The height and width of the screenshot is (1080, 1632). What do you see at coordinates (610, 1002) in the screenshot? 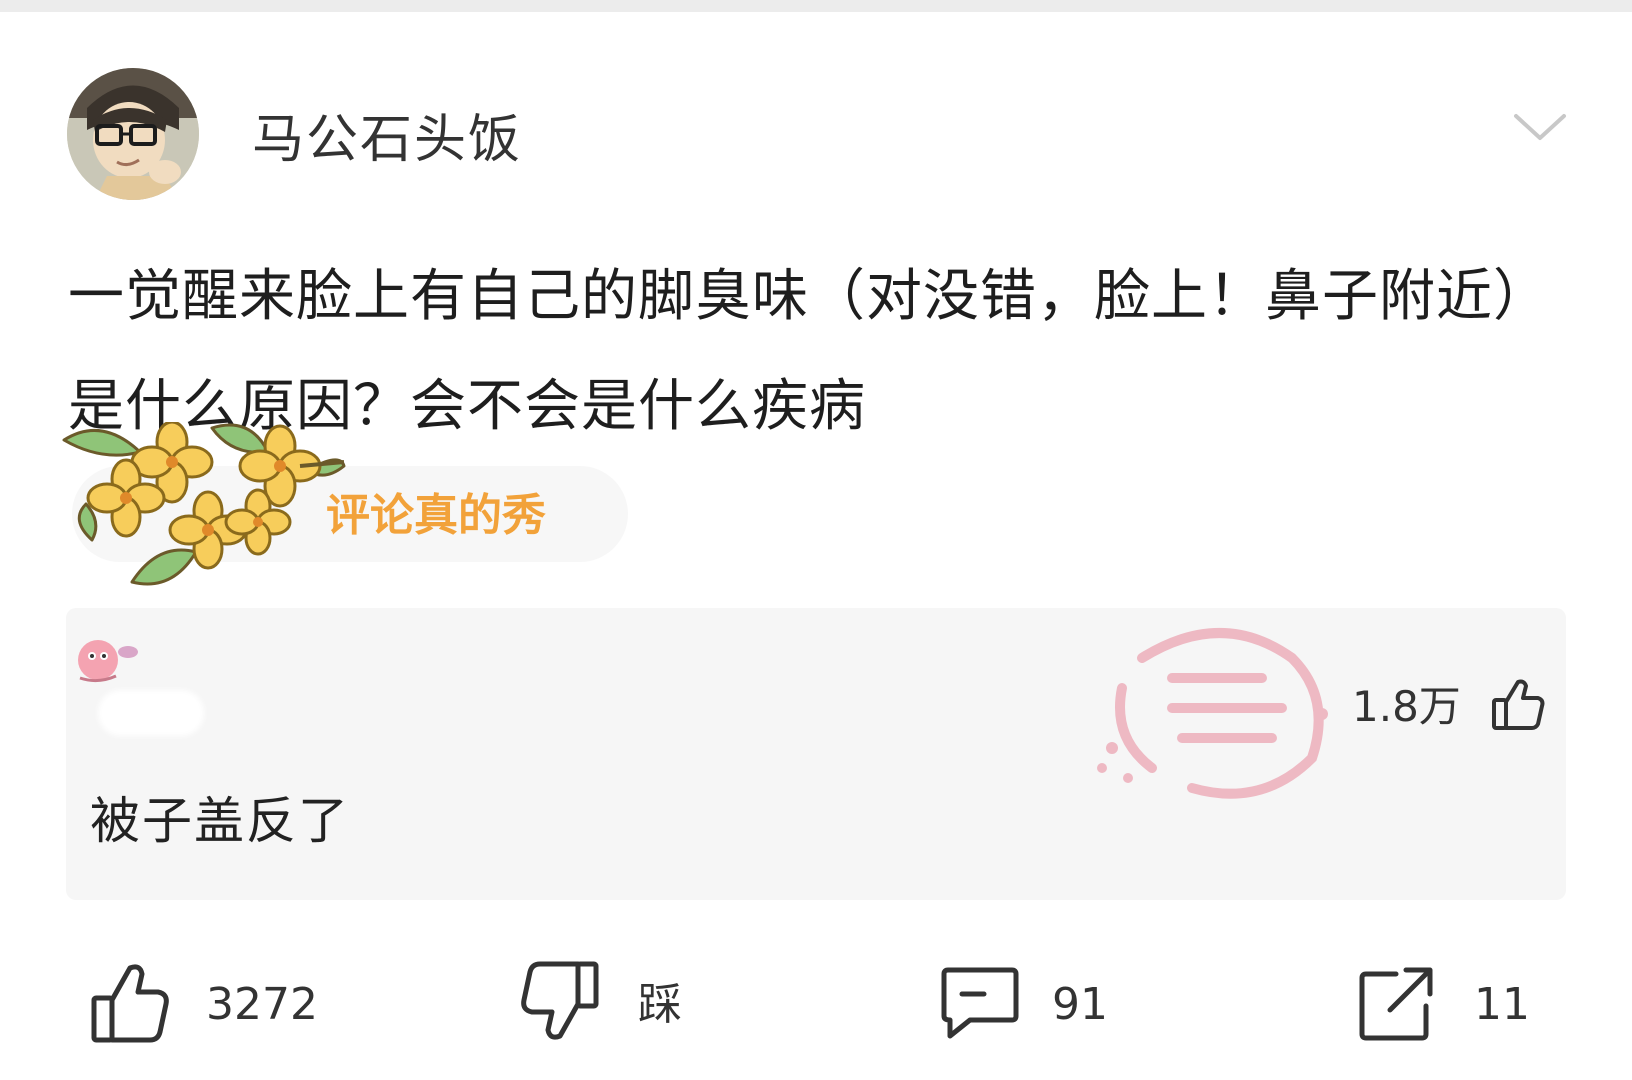
I see `dislike-action: 踩` at bounding box center [610, 1002].